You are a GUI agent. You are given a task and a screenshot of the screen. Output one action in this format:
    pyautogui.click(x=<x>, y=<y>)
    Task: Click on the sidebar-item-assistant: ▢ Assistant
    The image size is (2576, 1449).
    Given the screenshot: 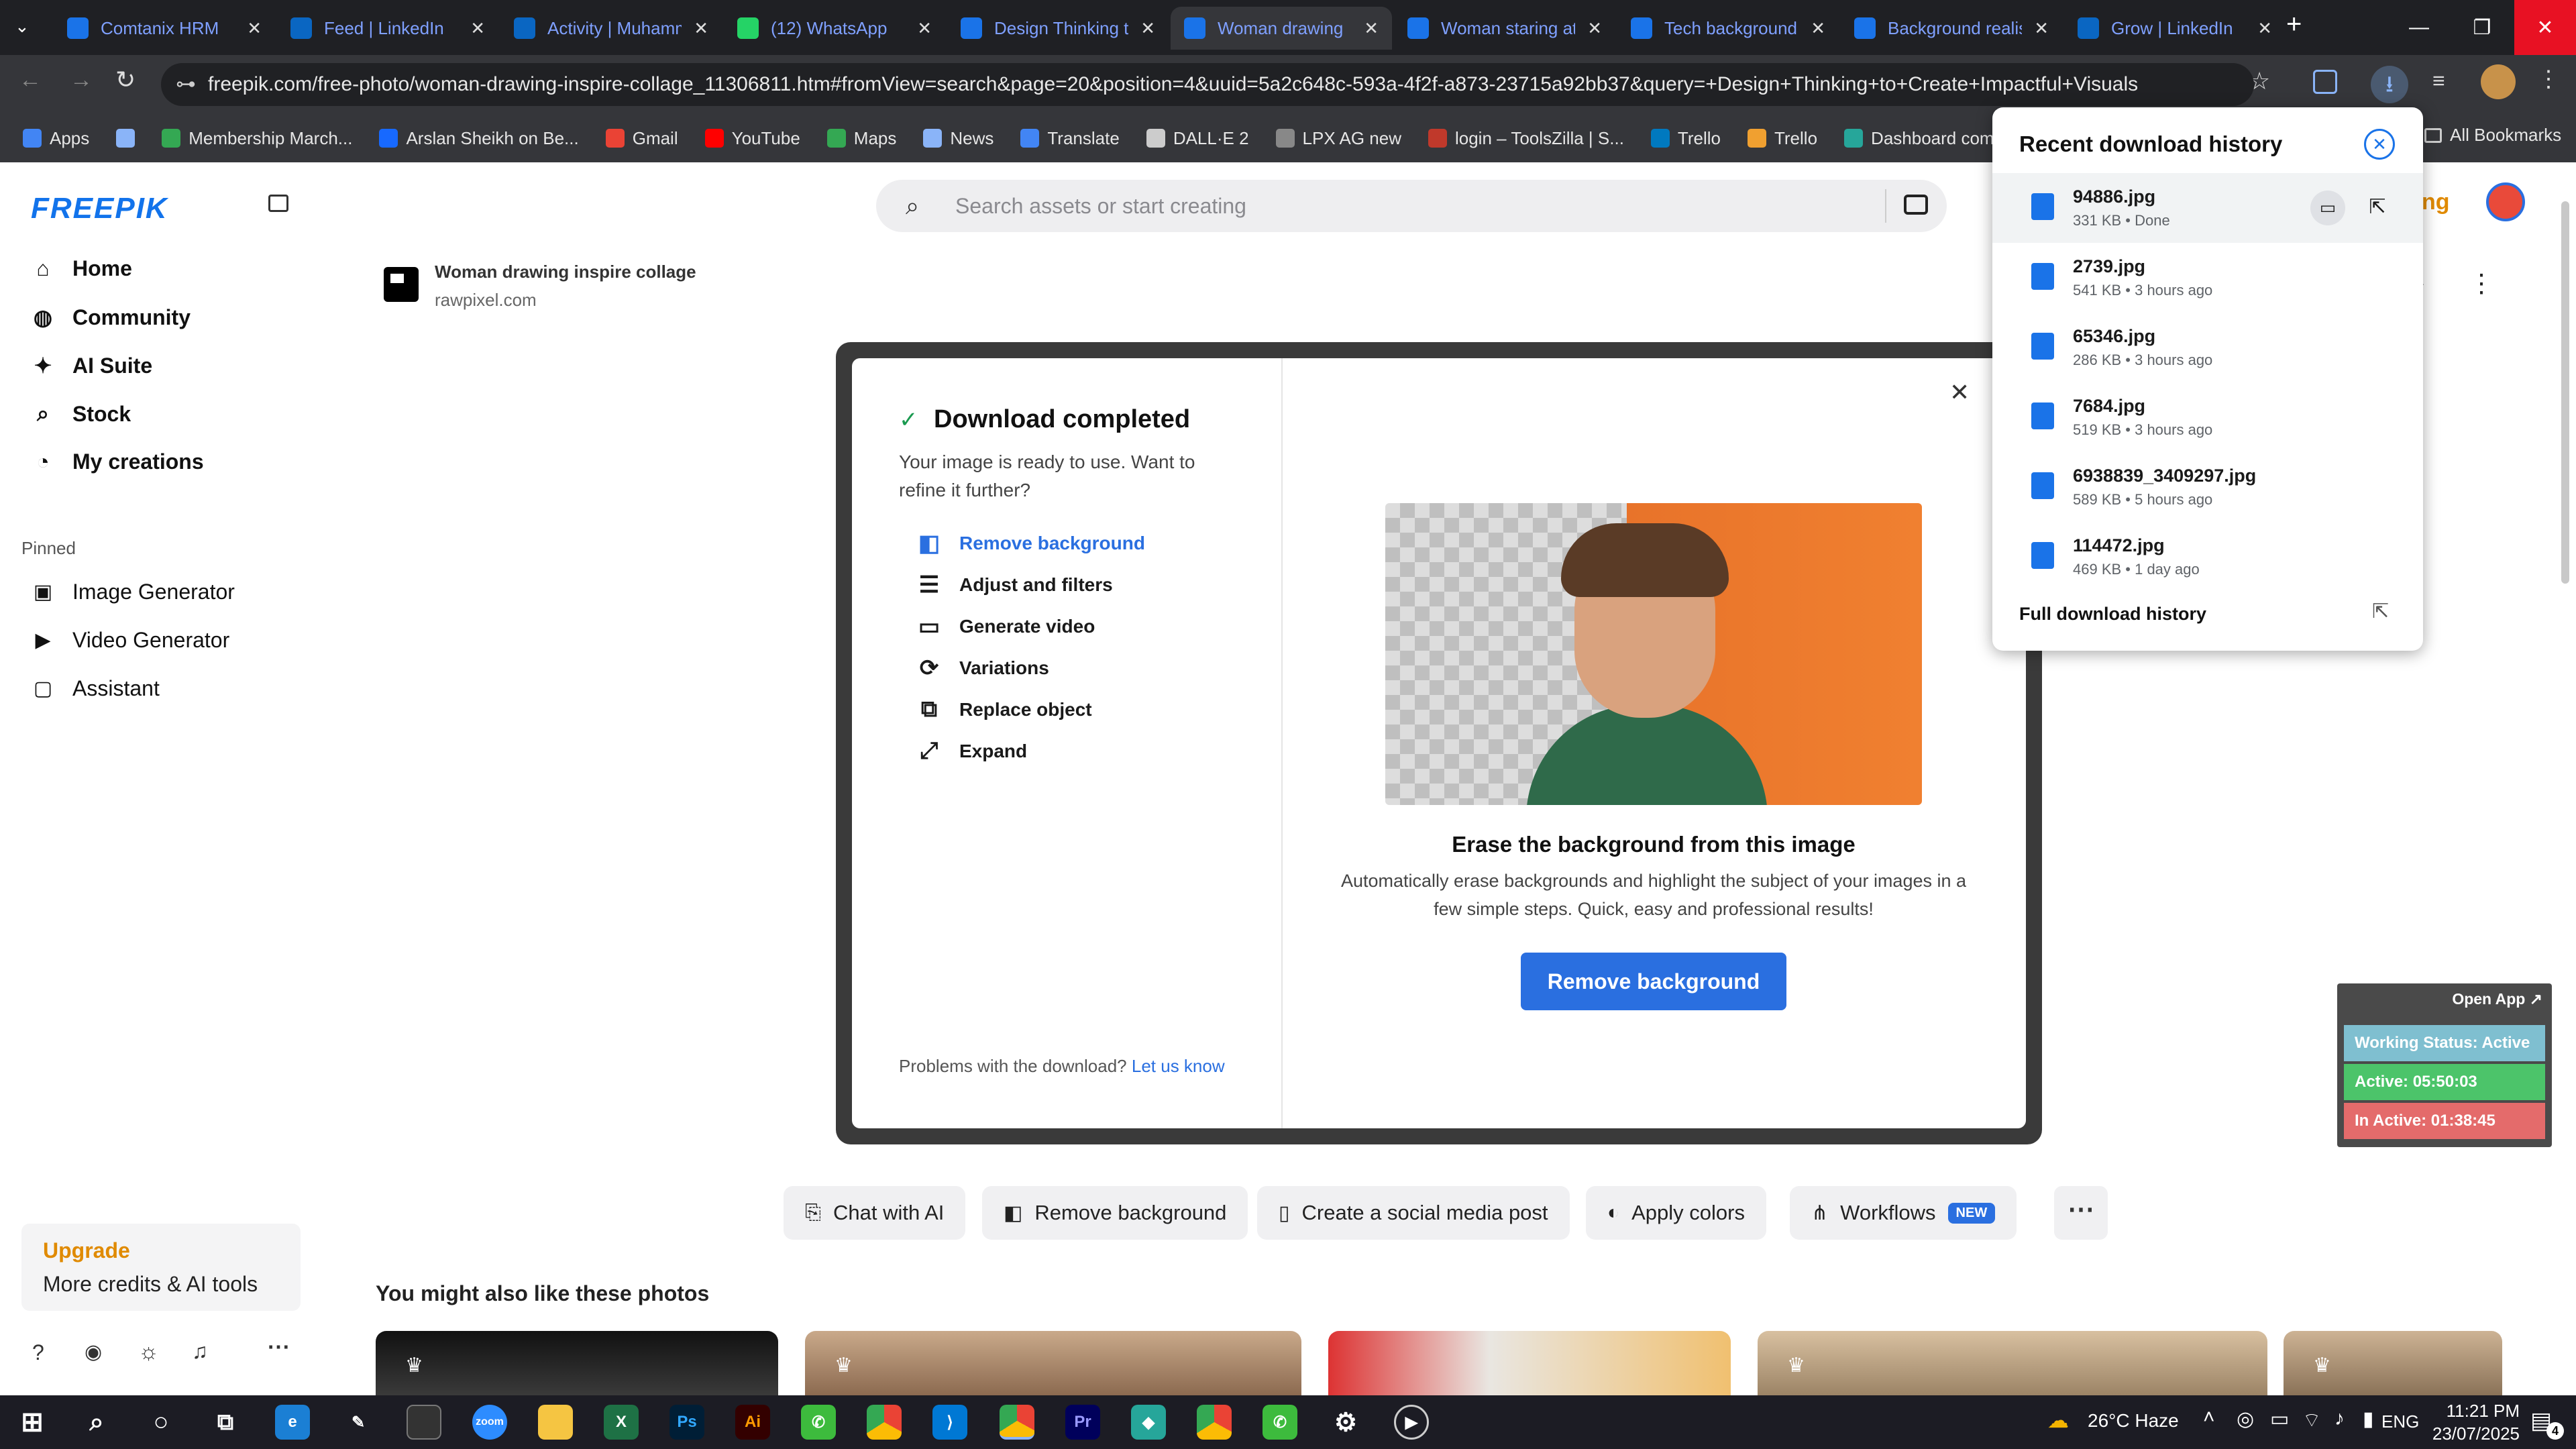 What is the action you would take?
    pyautogui.click(x=96, y=688)
    